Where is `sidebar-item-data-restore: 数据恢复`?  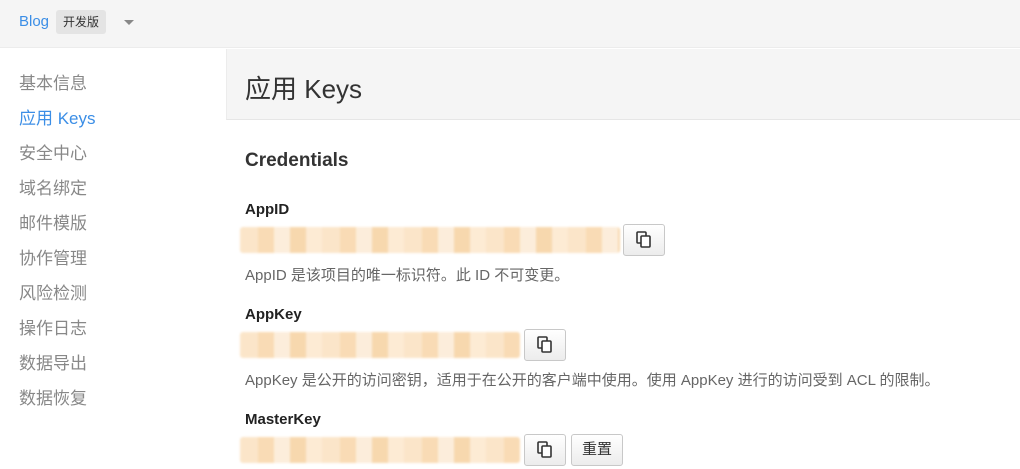
sidebar-item-data-restore: 数据恢复 is located at coordinates (113, 398).